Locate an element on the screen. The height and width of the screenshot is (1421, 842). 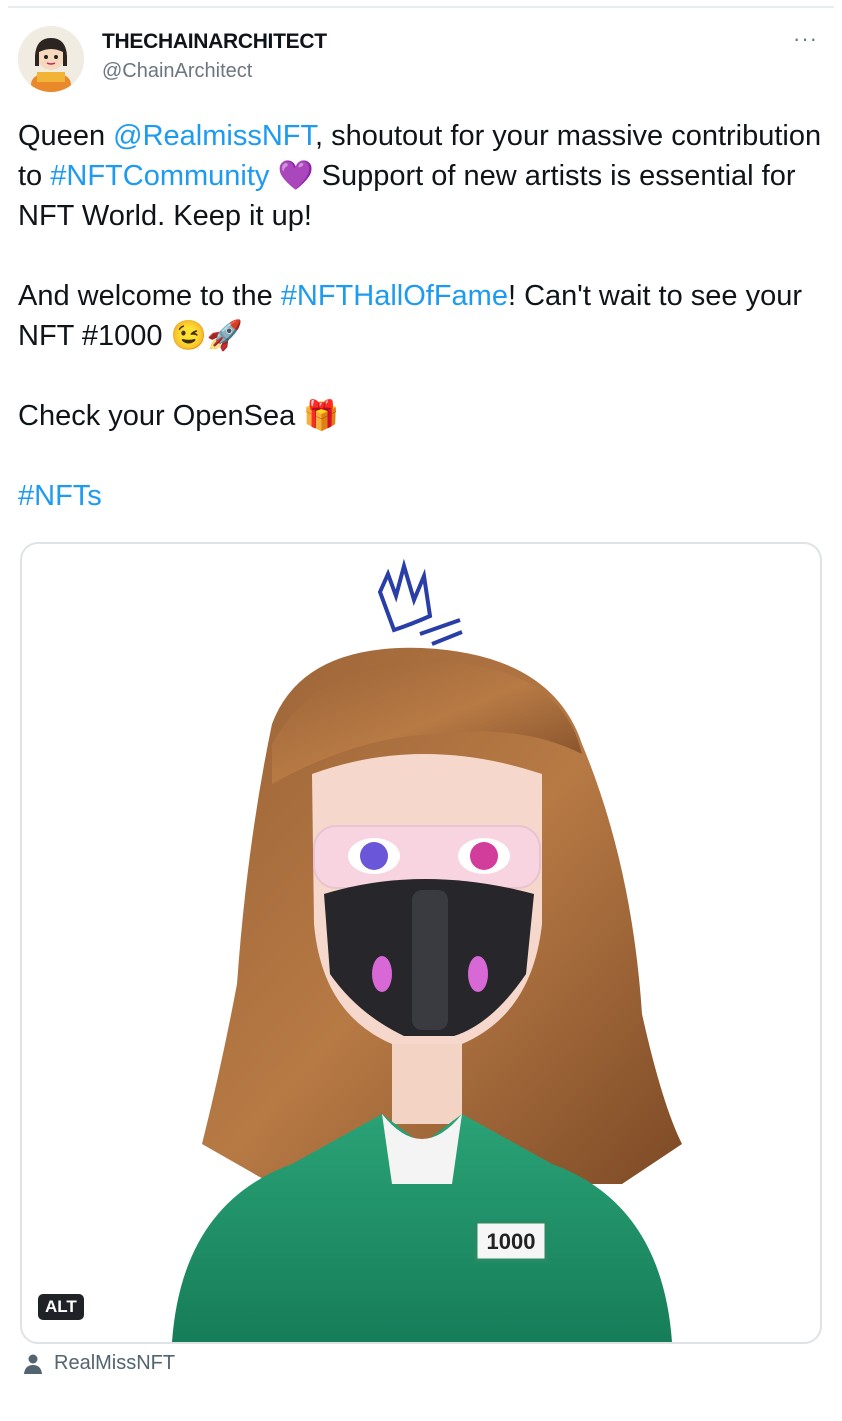
tweet-paragraph-4: #NFTs is located at coordinates (421, 496).